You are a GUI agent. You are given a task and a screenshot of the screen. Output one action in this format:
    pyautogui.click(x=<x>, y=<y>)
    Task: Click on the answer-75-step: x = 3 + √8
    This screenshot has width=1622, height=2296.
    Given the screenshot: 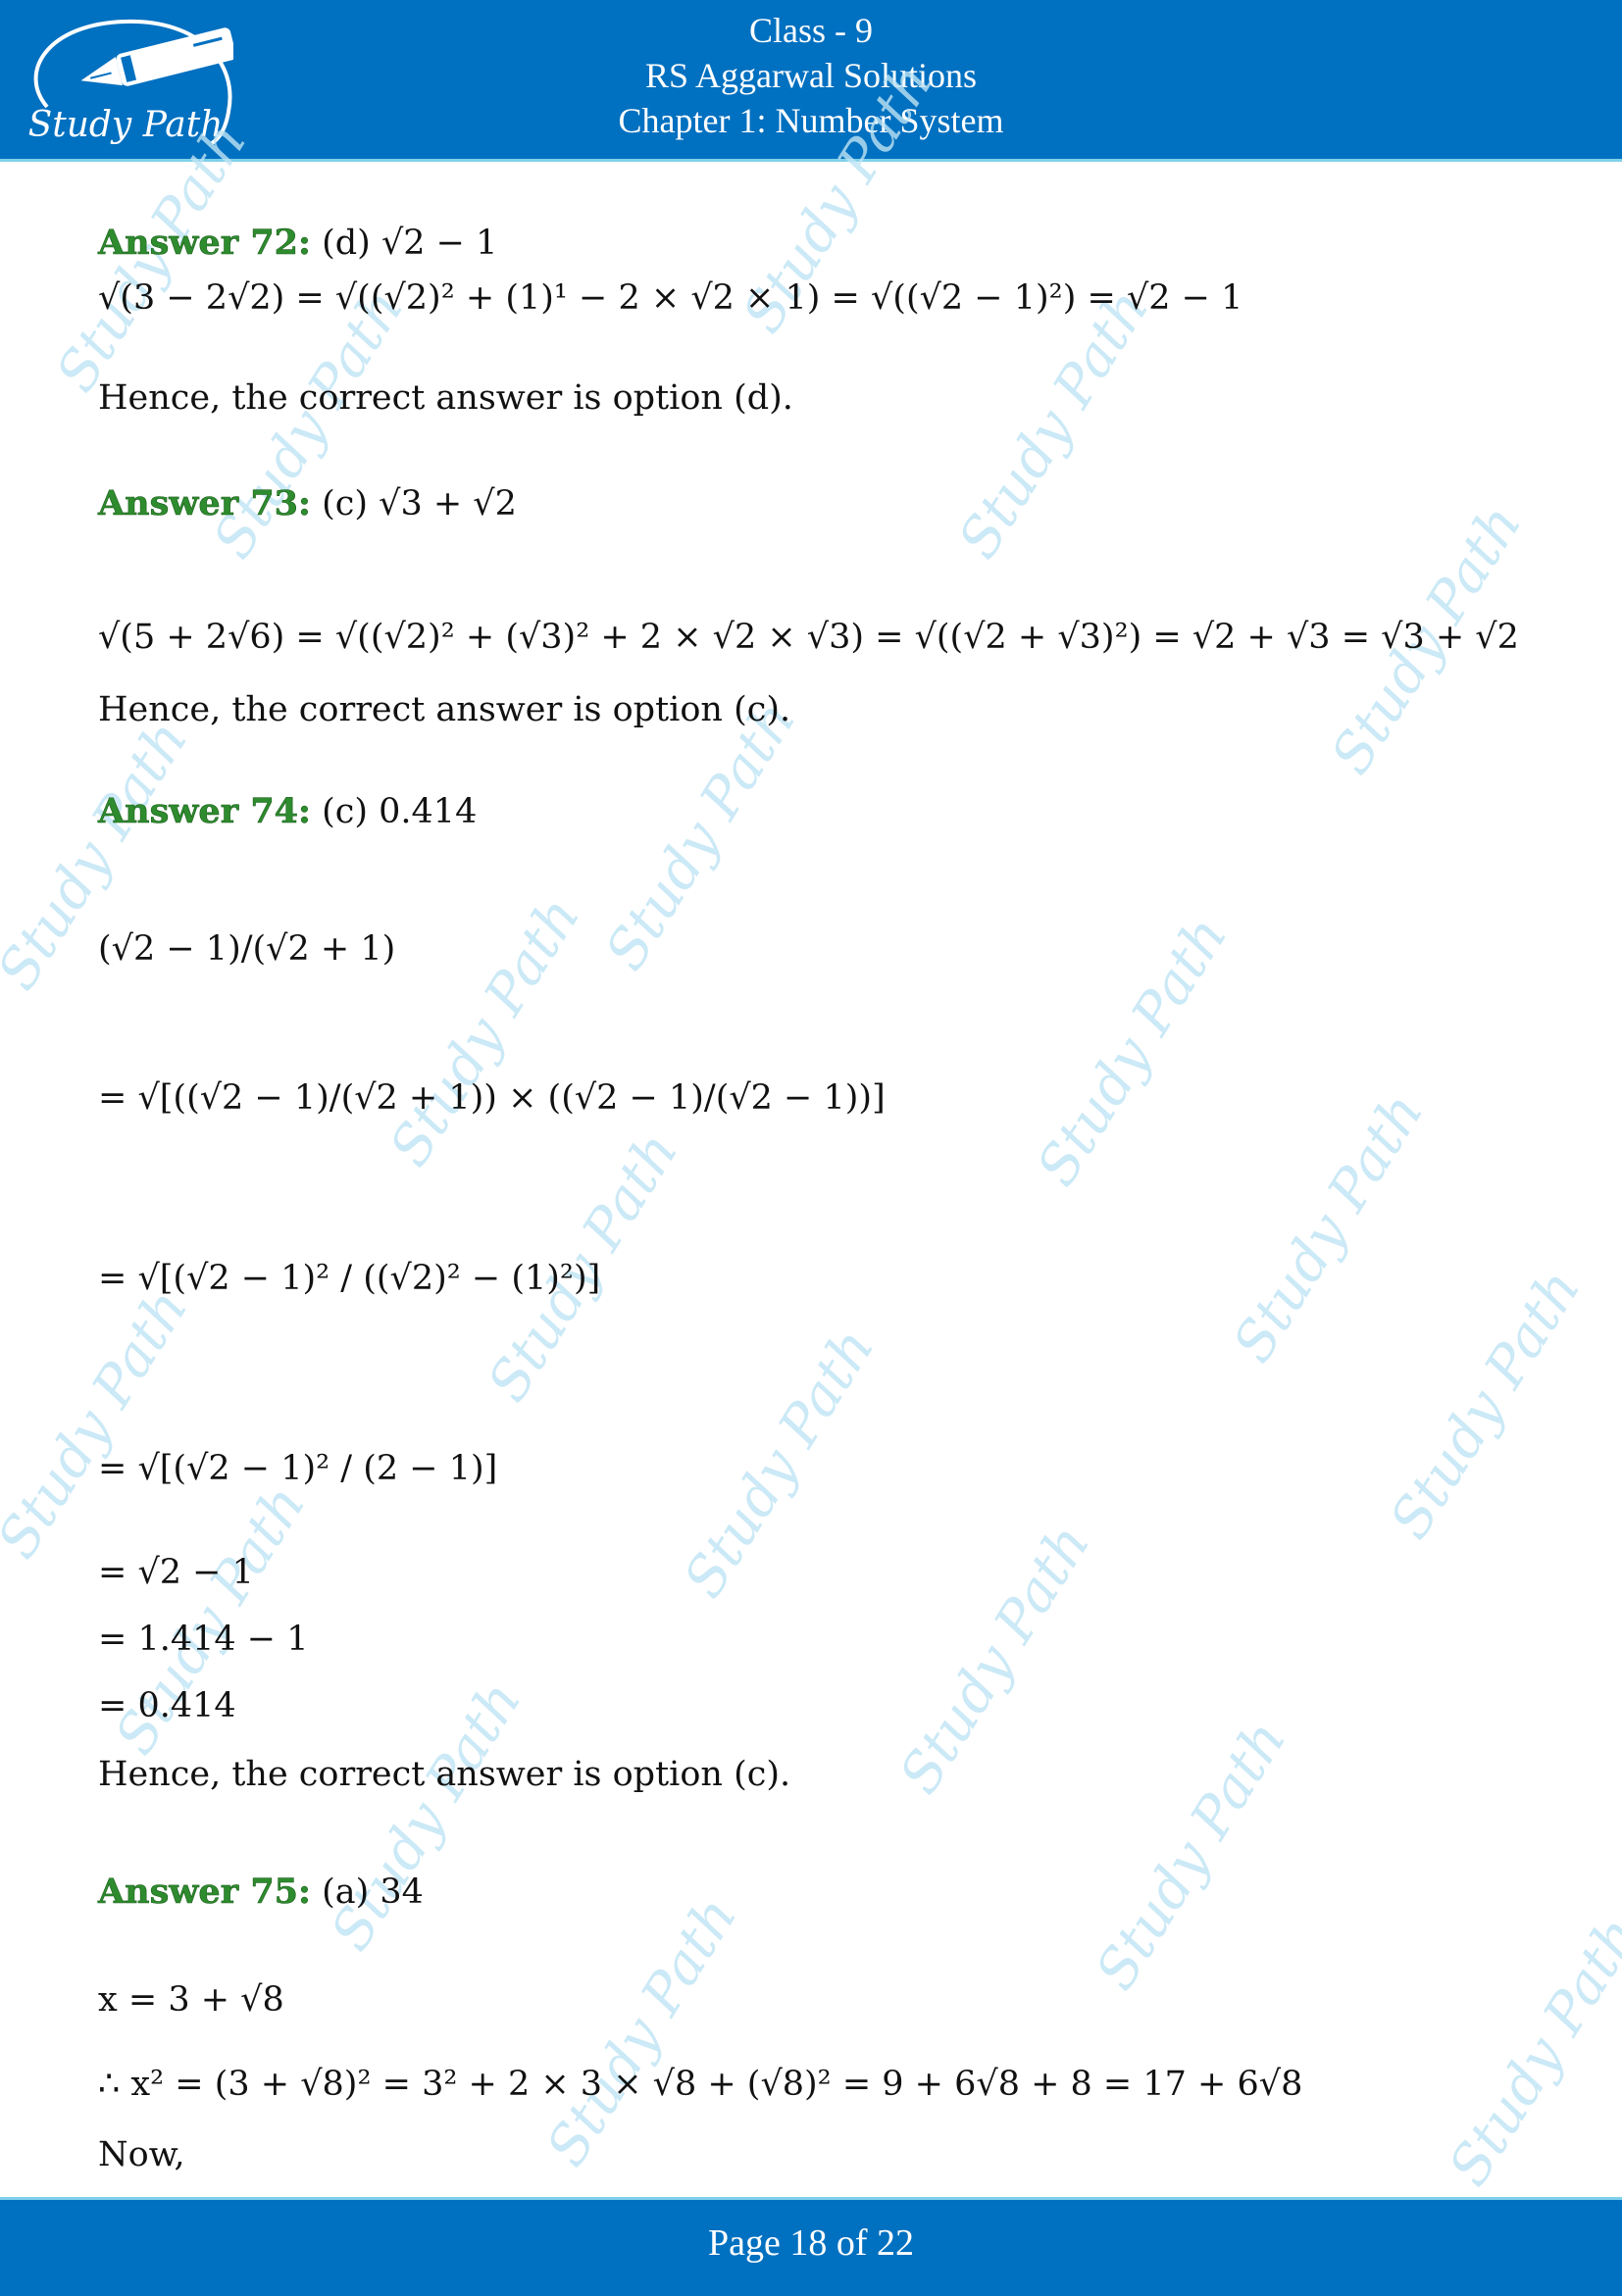 What is the action you would take?
    pyautogui.click(x=191, y=2000)
    